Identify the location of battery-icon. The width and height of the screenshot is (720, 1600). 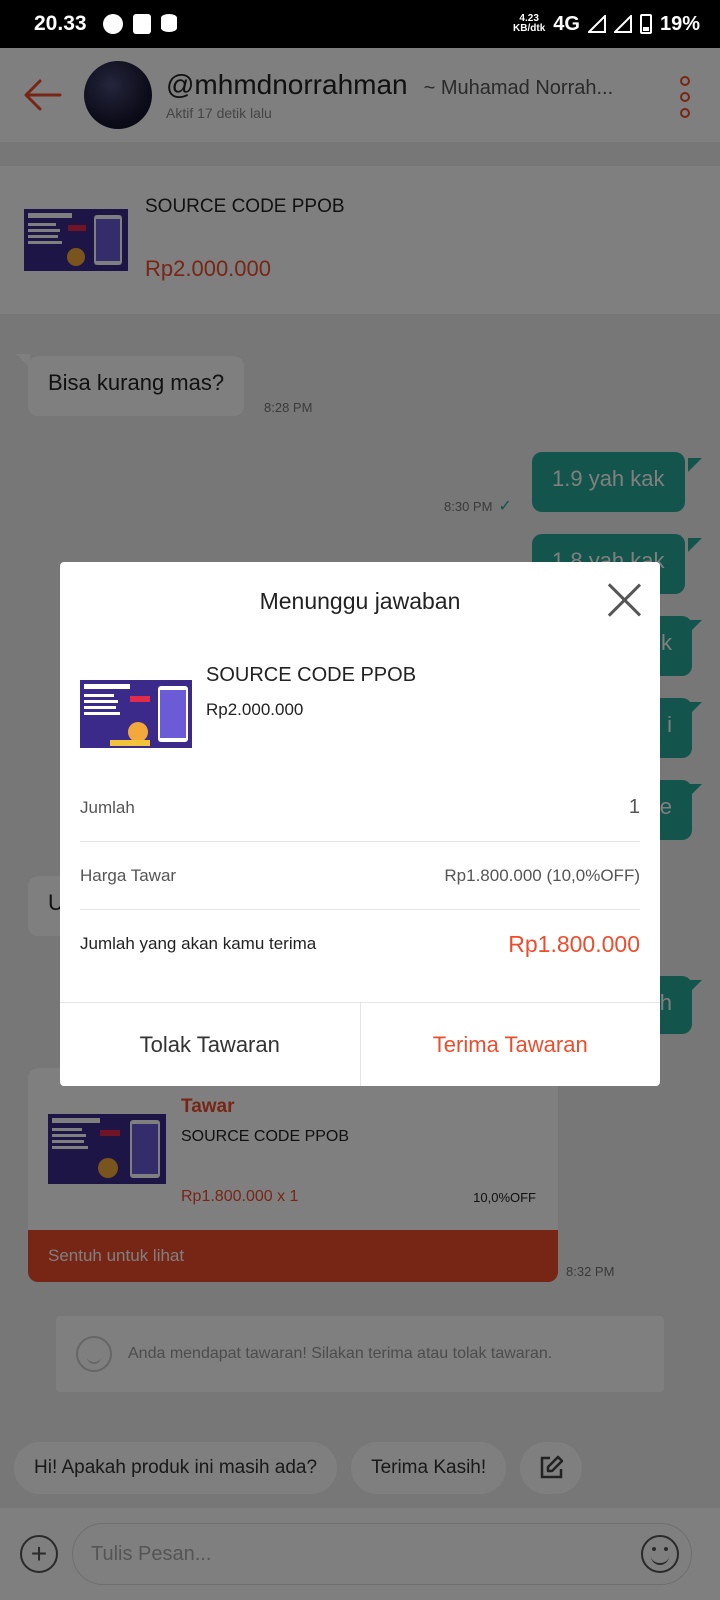
(645, 24).